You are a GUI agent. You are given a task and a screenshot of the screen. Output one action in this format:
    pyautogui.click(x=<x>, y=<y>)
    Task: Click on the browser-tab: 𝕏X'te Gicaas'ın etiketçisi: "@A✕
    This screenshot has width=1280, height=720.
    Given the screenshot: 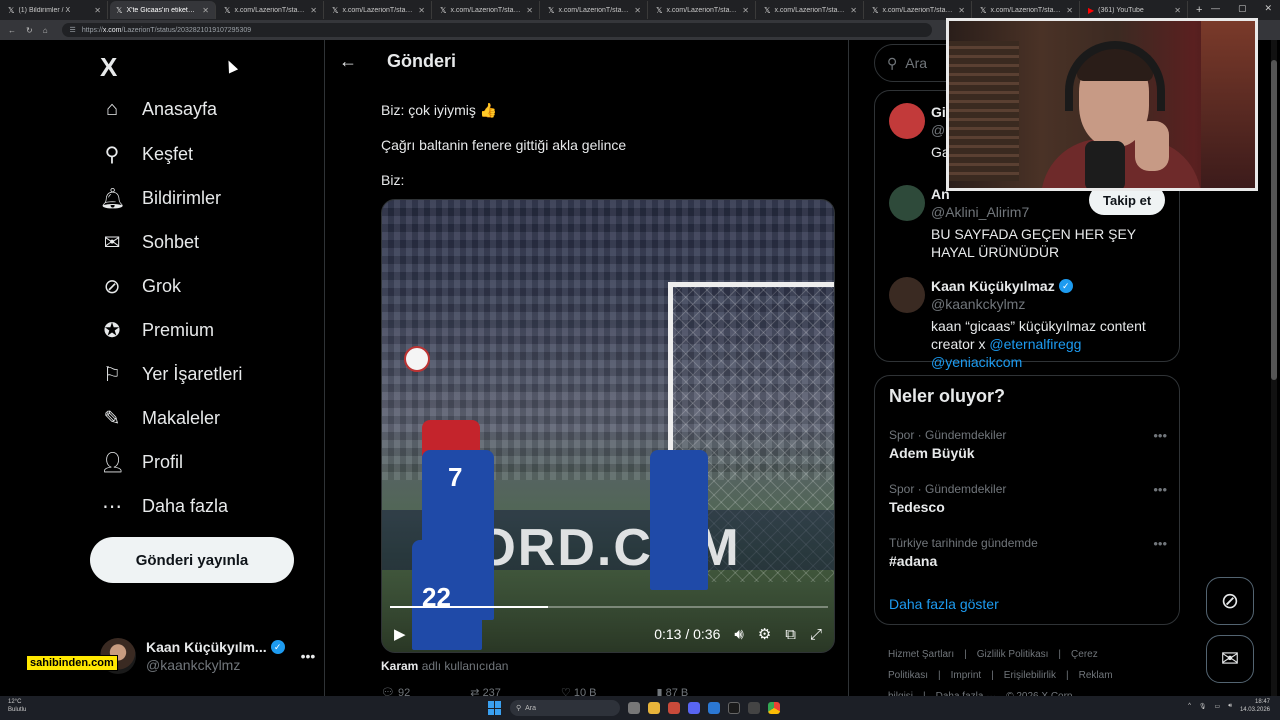 What is the action you would take?
    pyautogui.click(x=163, y=10)
    